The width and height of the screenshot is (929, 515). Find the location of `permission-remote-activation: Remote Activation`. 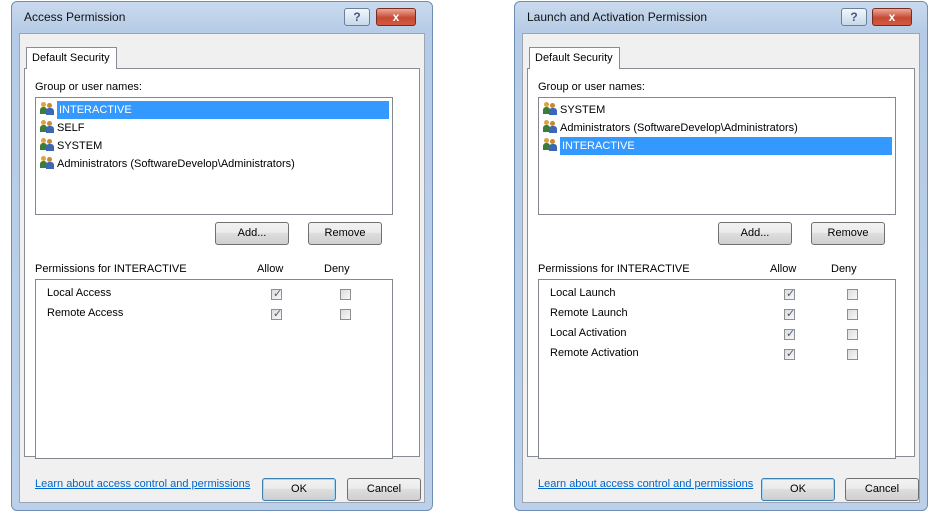

permission-remote-activation: Remote Activation is located at coordinates (594, 353).